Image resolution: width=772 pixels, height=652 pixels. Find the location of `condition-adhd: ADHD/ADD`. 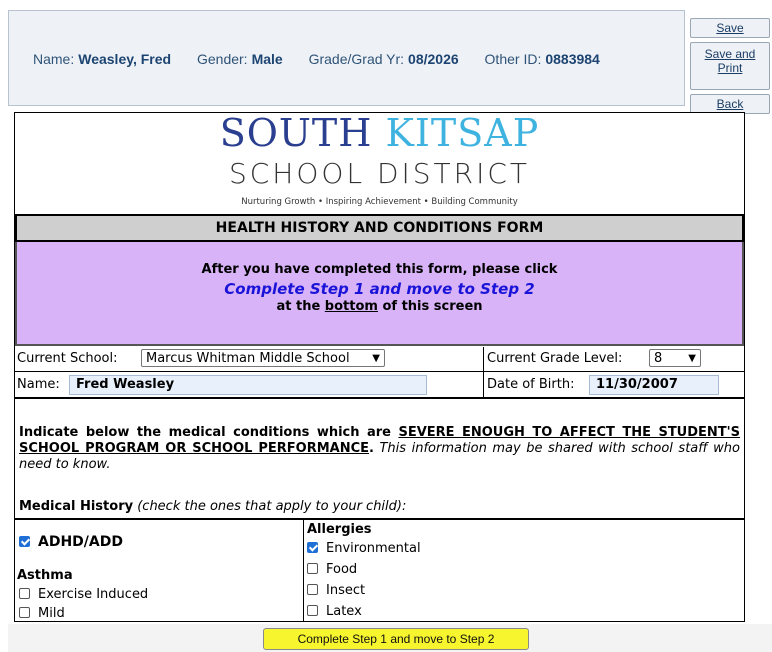

condition-adhd: ADHD/ADD is located at coordinates (71, 542).